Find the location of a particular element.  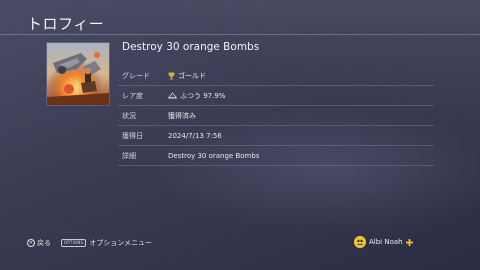

trophy-name: Destroy 30 orange Bombs is located at coordinates (191, 47).